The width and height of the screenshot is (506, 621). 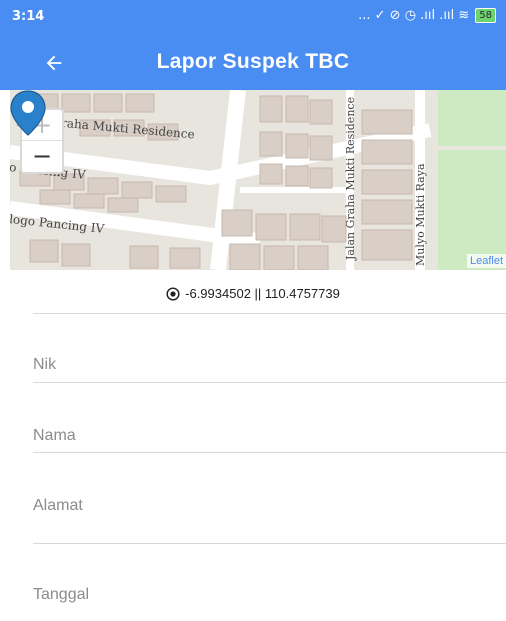 I want to click on coordinates-text: -6.9934502 || 110.4757739, so click(x=262, y=293).